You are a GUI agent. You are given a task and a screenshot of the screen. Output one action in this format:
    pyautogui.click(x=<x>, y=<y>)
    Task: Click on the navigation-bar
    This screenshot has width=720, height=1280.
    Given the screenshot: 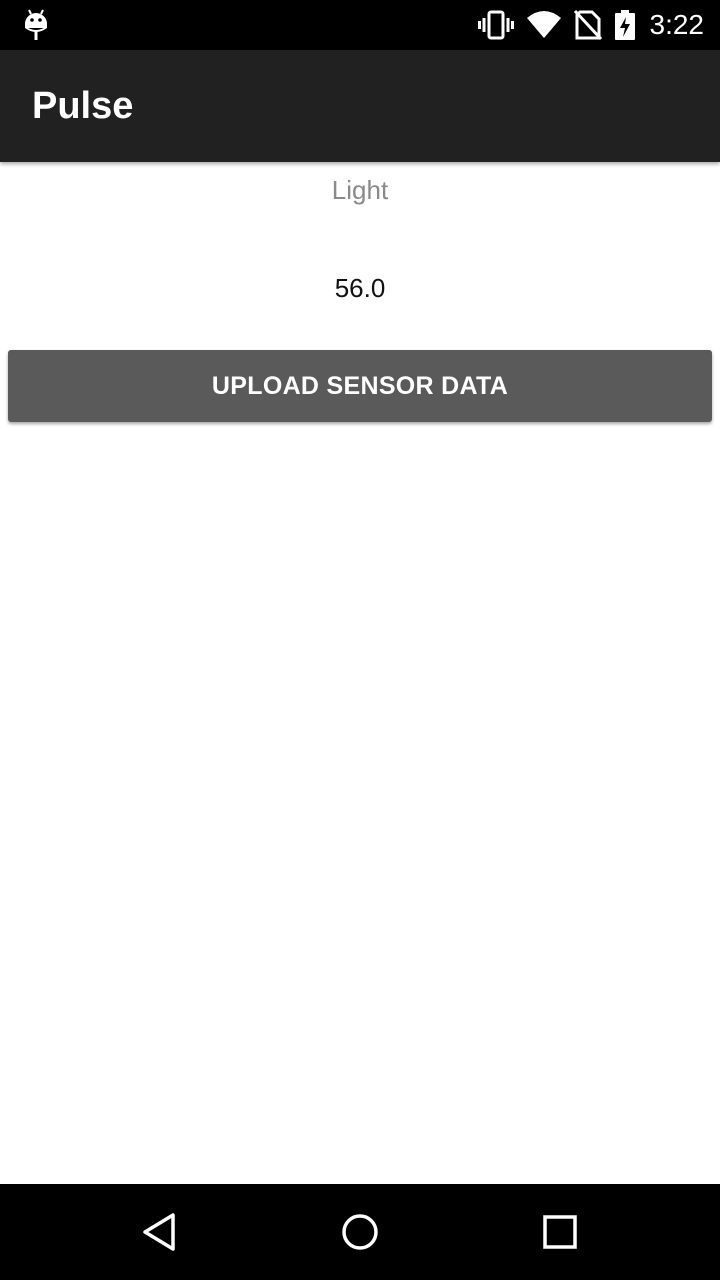 What is the action you would take?
    pyautogui.click(x=360, y=1232)
    